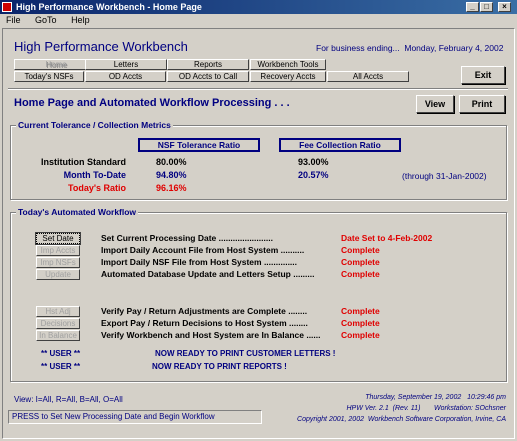 The image size is (517, 441). Describe the element at coordinates (454, 48) in the screenshot. I see `business-date: Monday, February 4, 2002` at that location.